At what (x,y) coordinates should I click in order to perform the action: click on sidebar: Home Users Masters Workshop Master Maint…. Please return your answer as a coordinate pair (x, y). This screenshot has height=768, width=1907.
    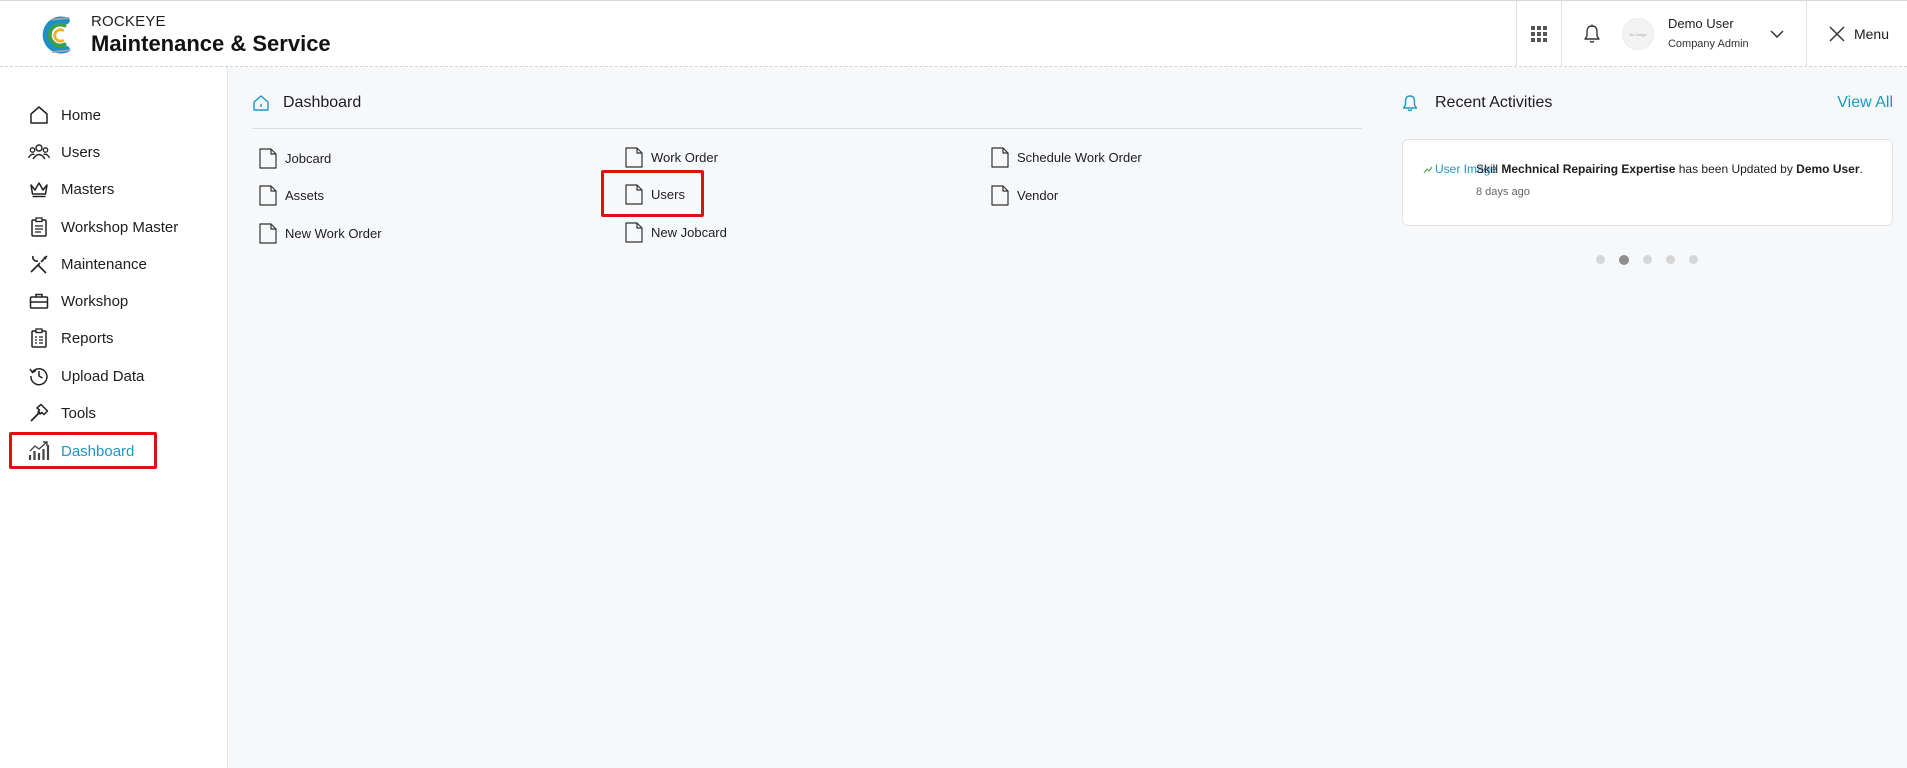
    Looking at the image, I should click on (114, 417).